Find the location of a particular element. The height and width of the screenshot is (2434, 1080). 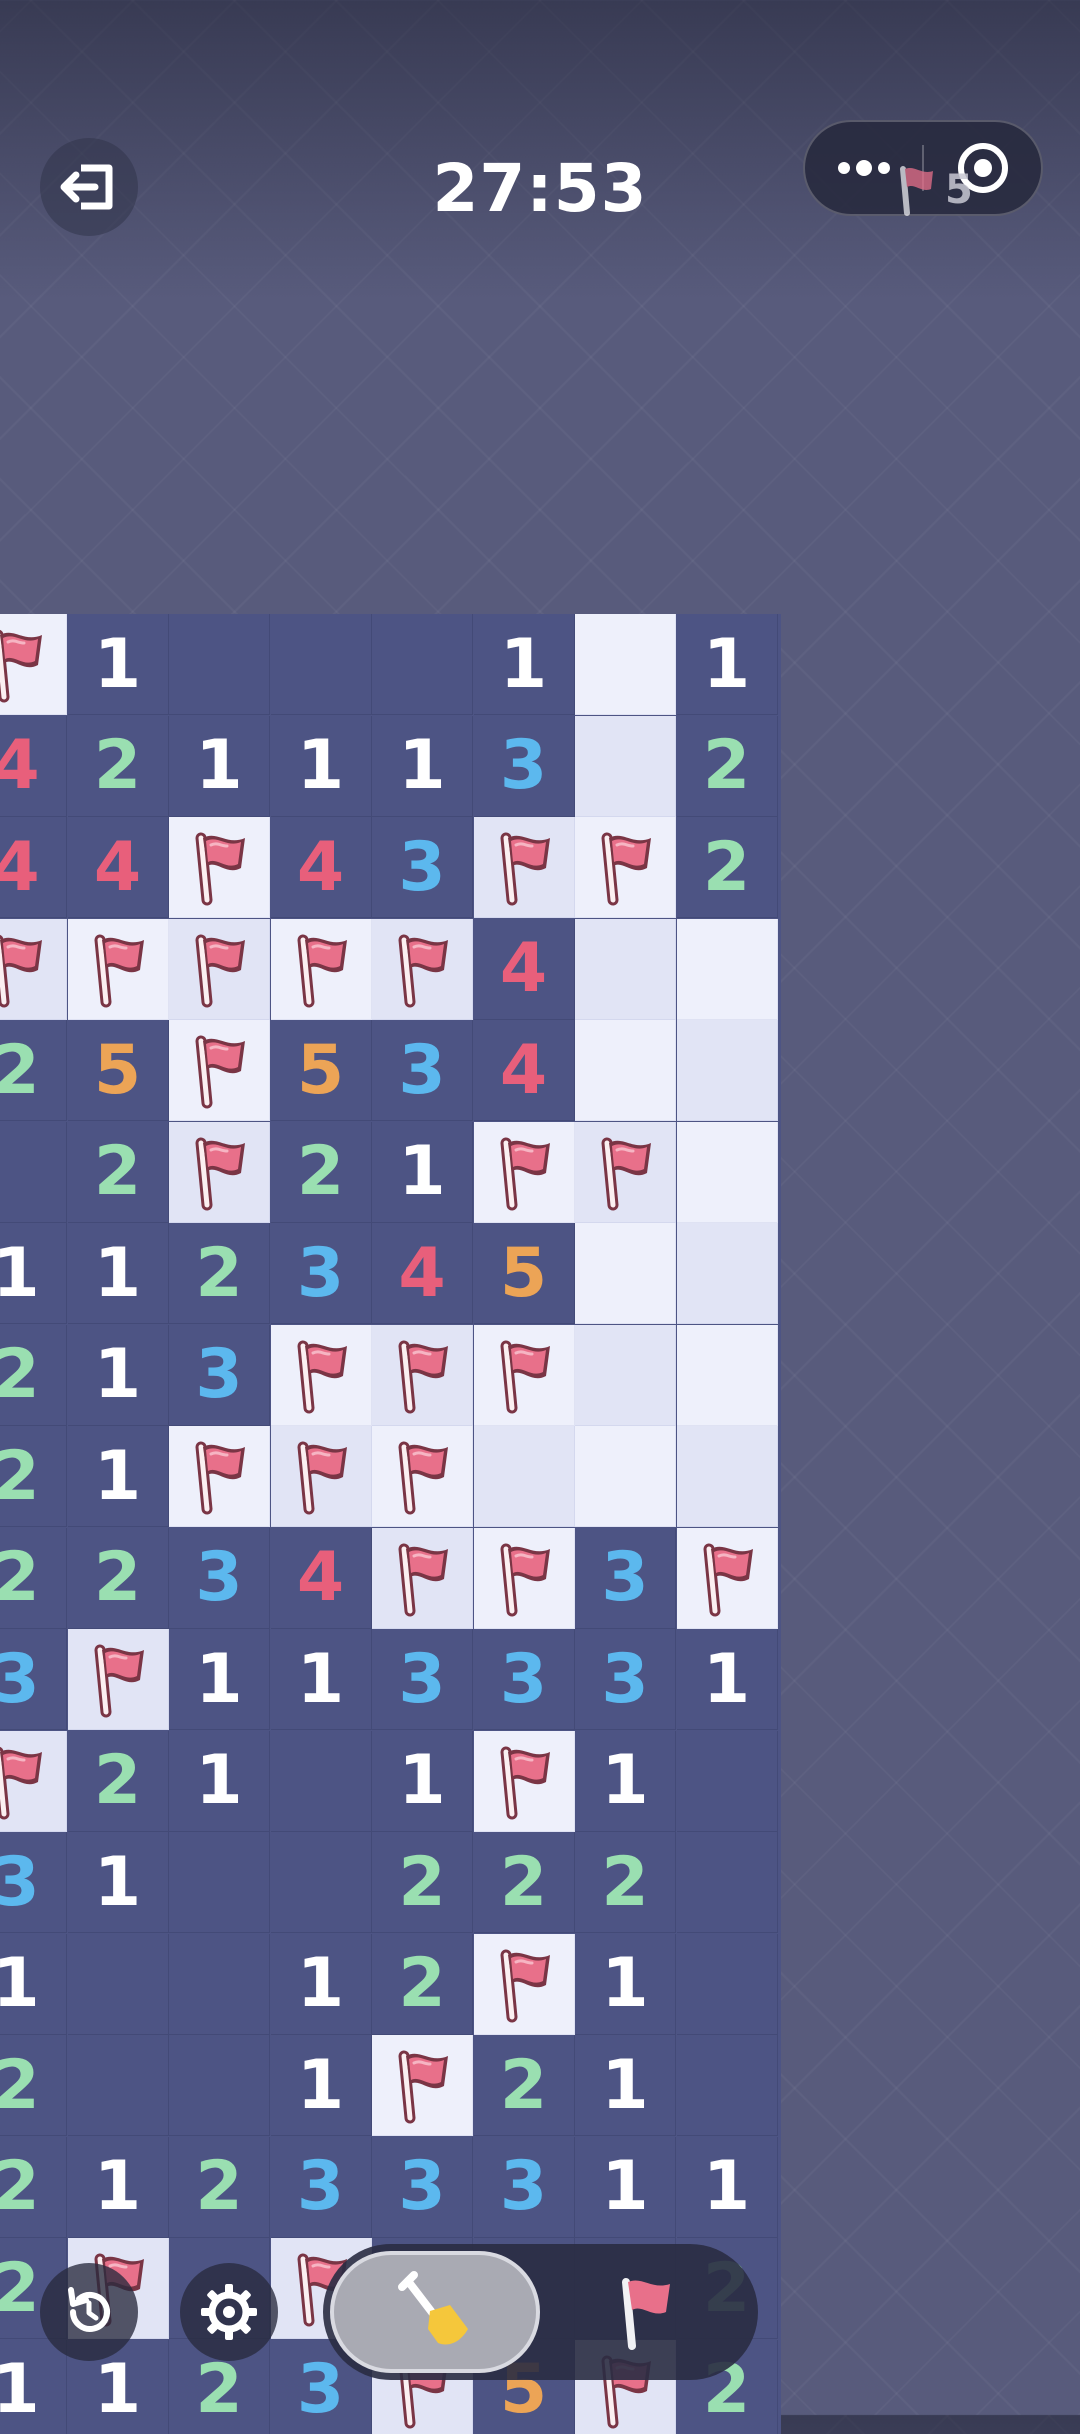

more-button is located at coordinates (863, 168).